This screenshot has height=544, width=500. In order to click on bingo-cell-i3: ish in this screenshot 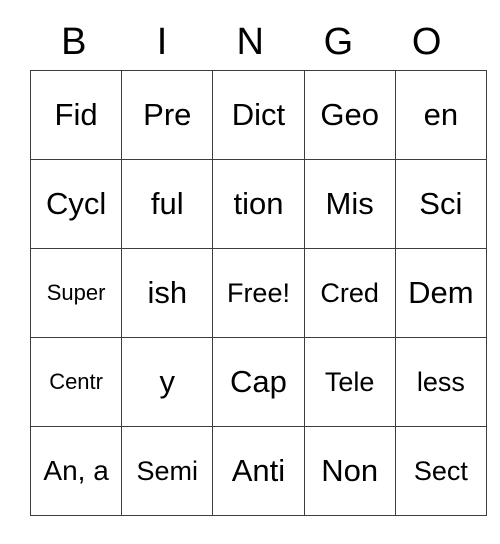, I will do `click(167, 293)`.